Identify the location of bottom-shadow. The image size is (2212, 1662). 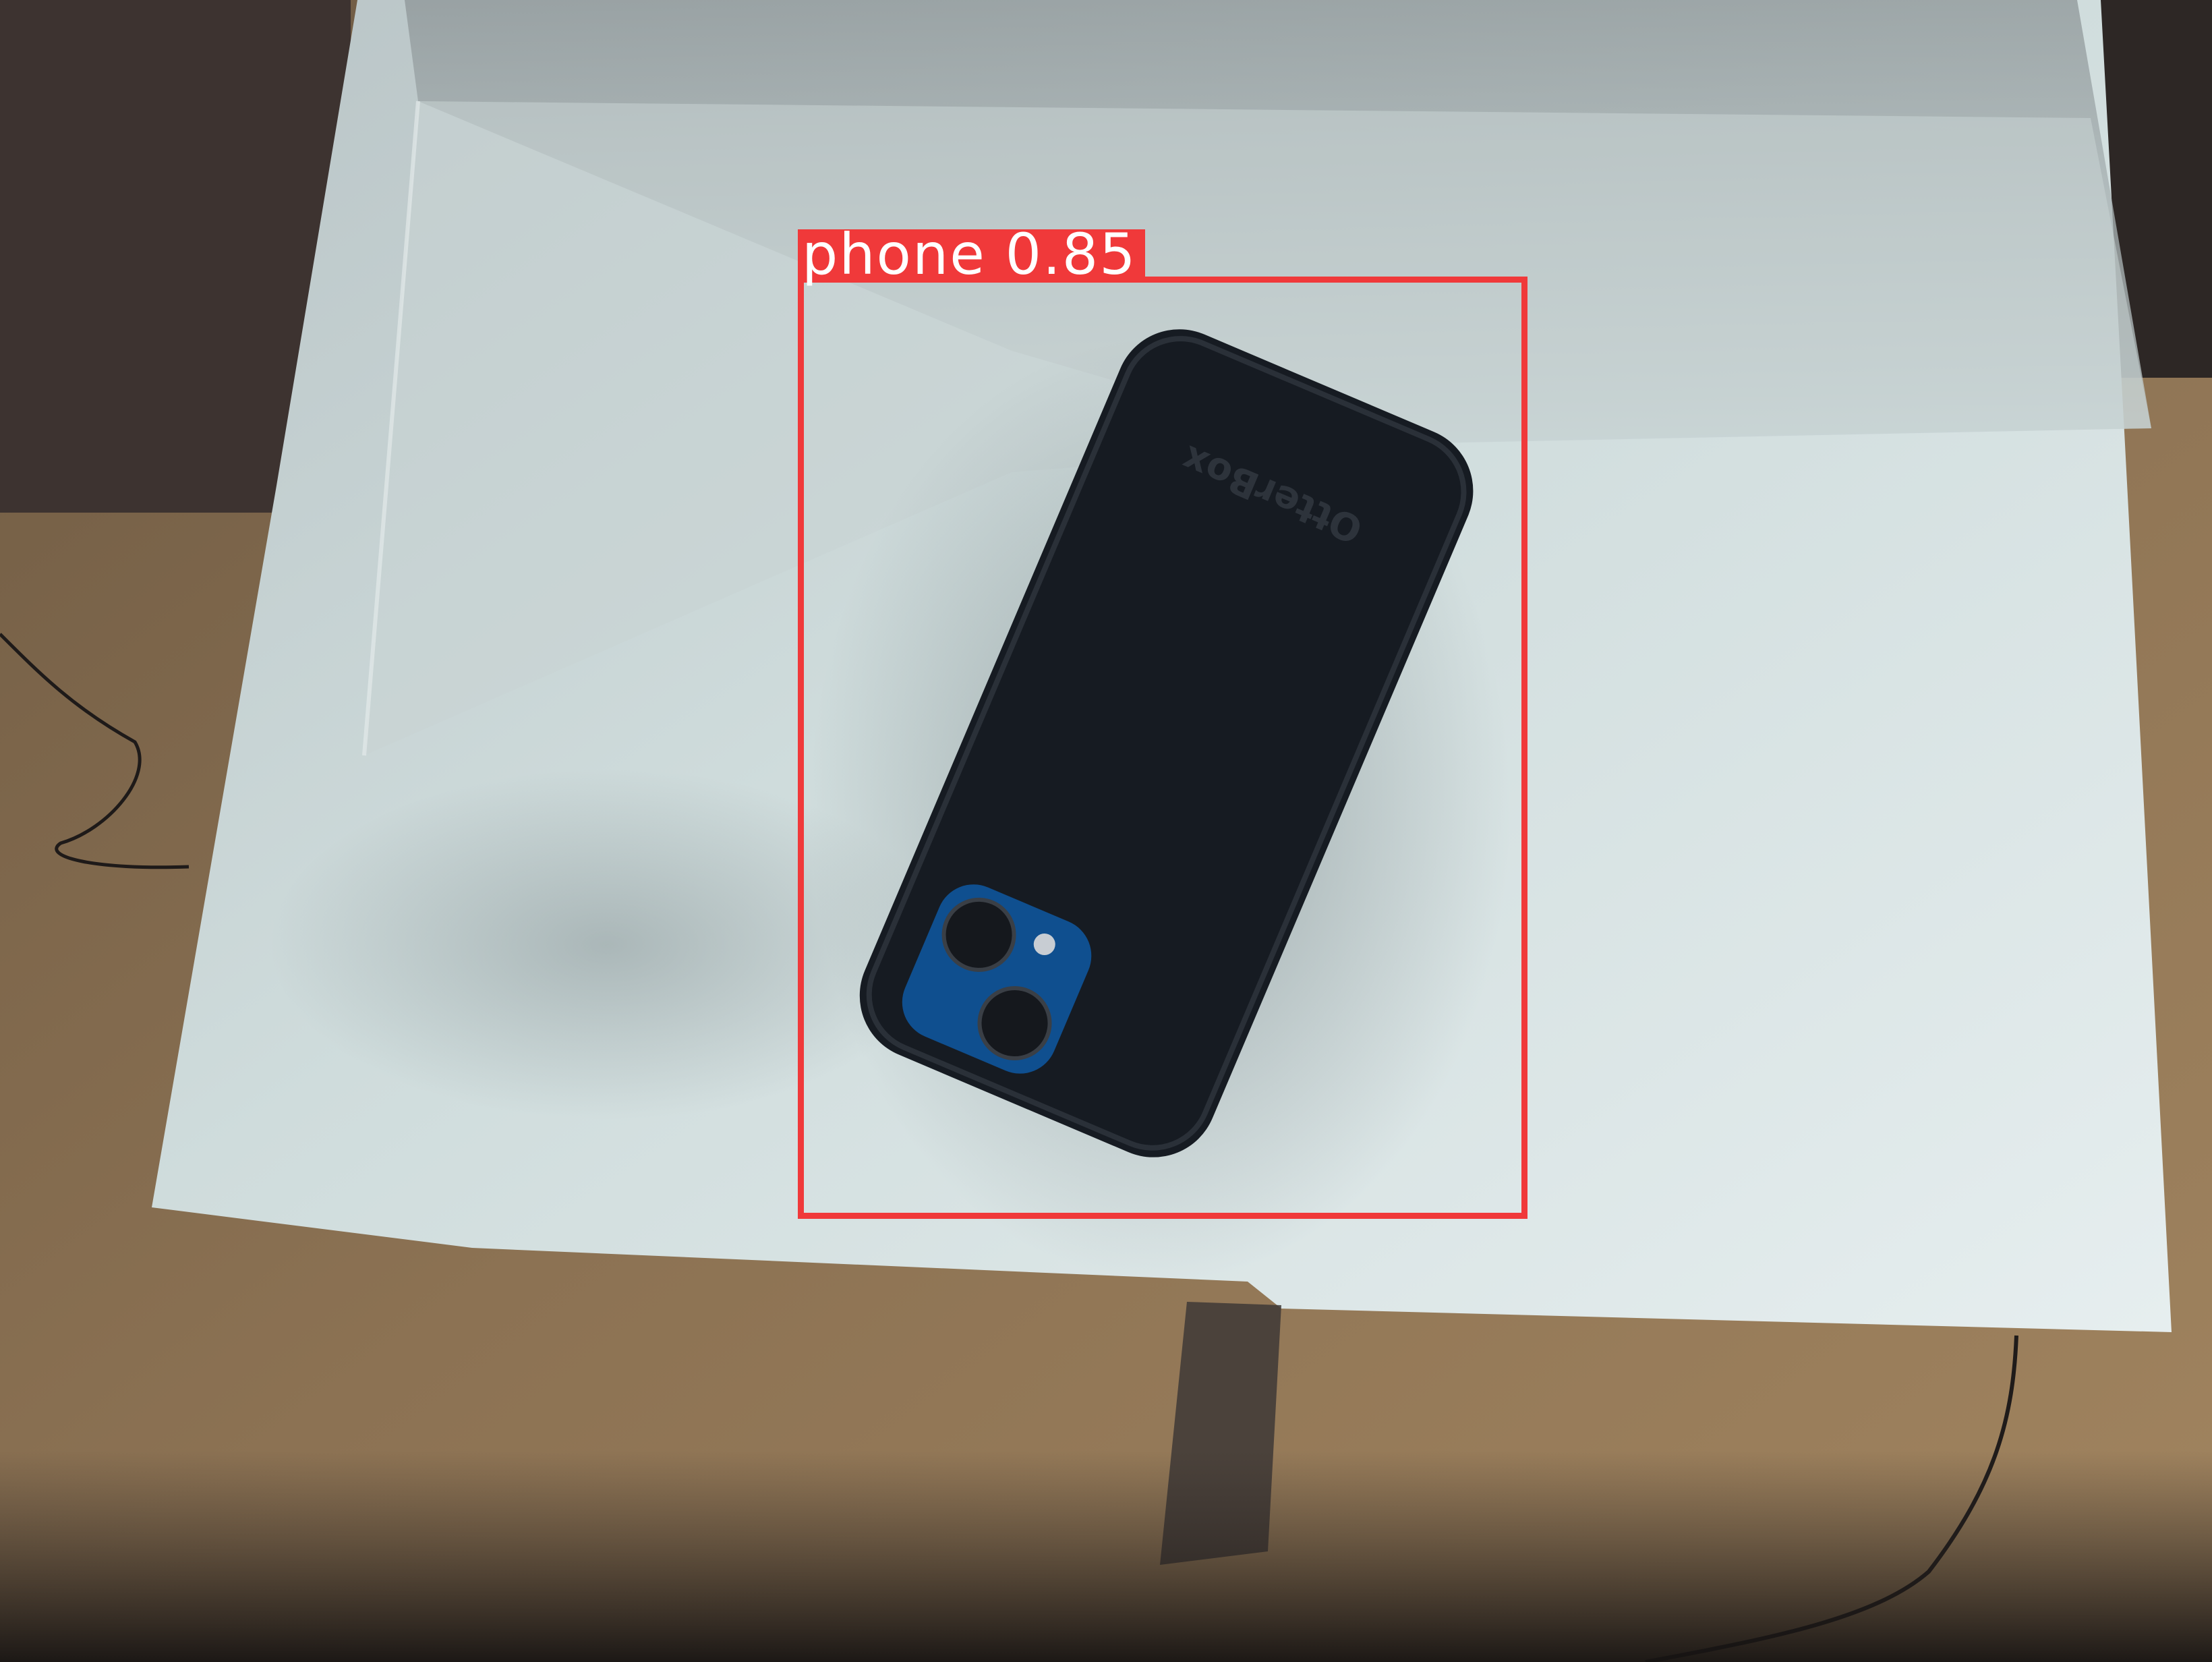
(1106, 1556).